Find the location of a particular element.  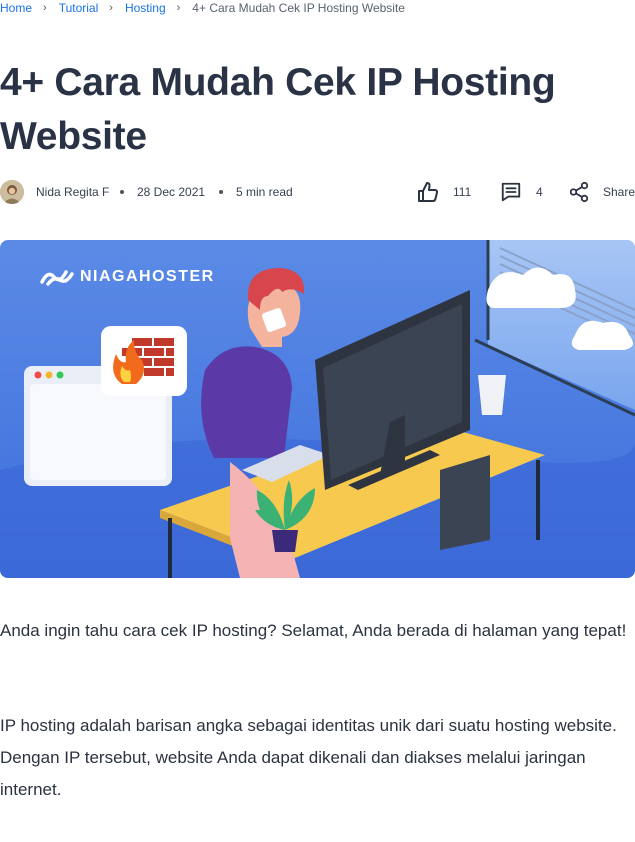

share-icon is located at coordinates (579, 192).